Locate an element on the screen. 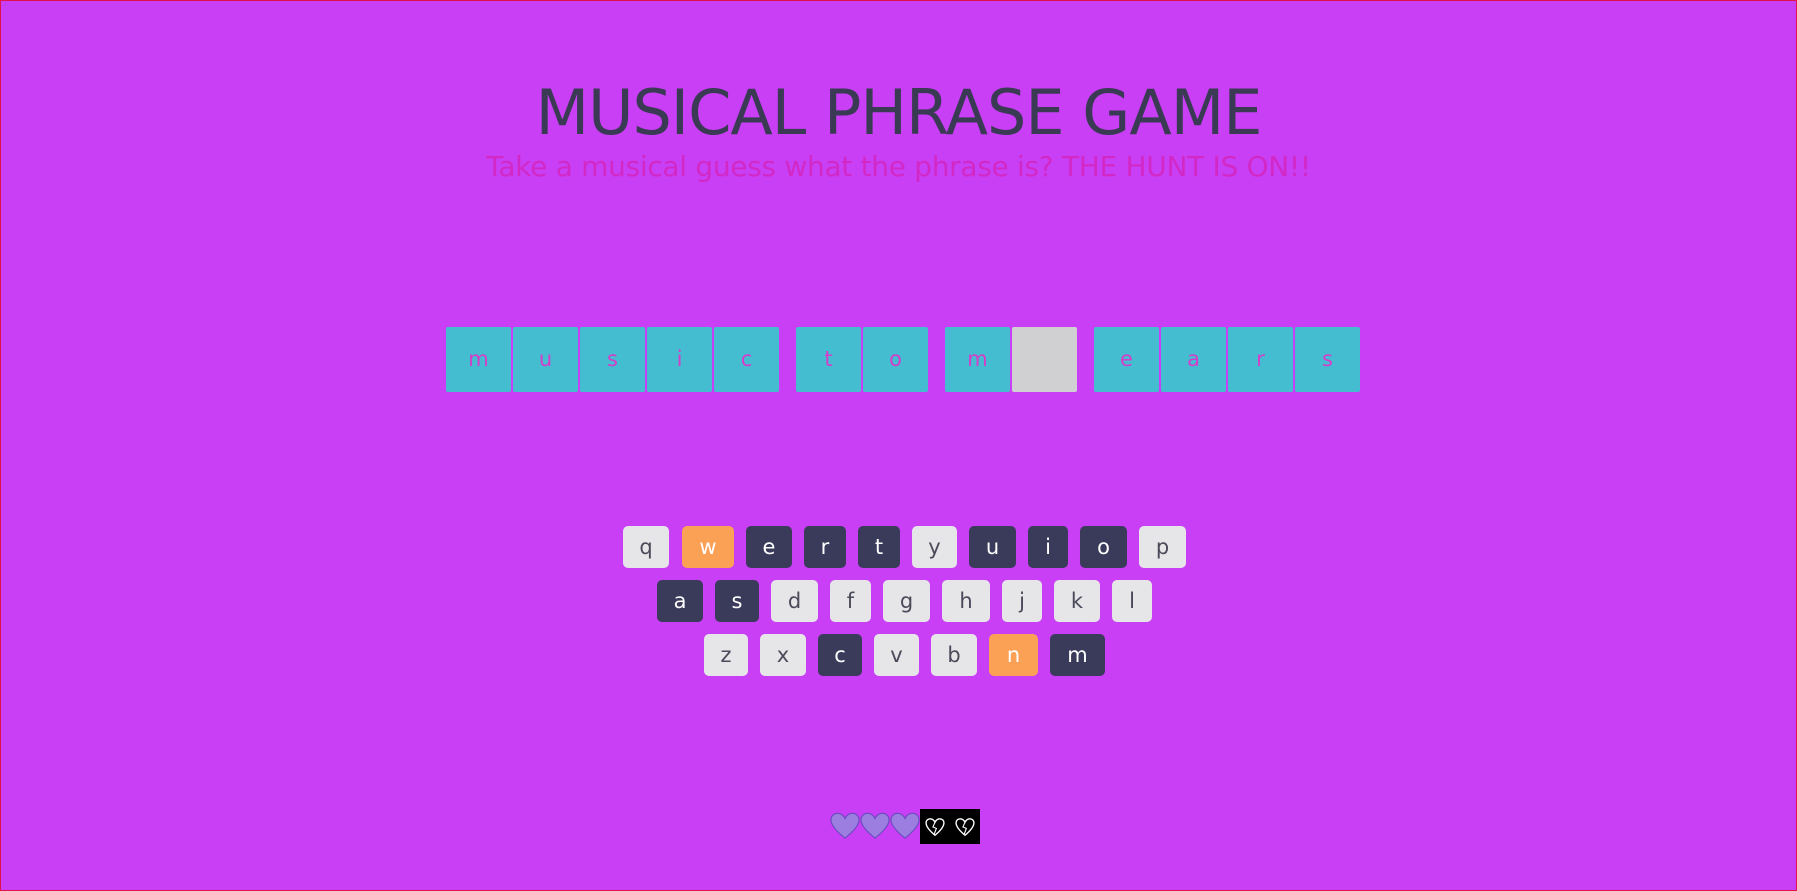 The width and height of the screenshot is (1797, 891). key-j: j is located at coordinates (1022, 601).